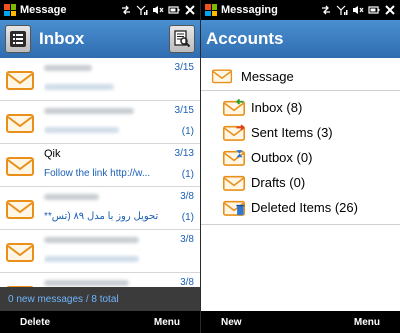  I want to click on outbox-icon, so click(234, 158).